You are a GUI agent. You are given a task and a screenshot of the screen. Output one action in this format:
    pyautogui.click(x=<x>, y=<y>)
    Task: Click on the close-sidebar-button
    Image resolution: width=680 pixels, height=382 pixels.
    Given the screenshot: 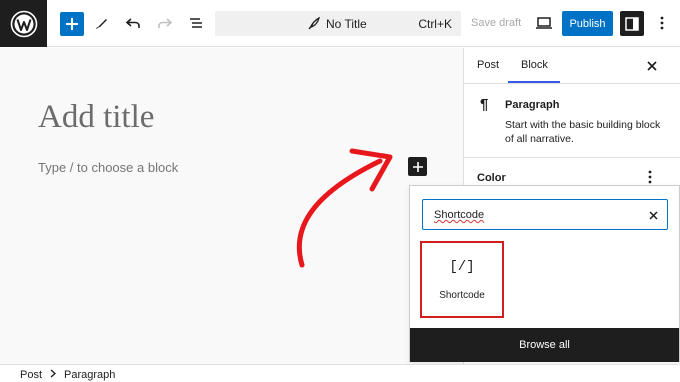 What is the action you would take?
    pyautogui.click(x=652, y=66)
    